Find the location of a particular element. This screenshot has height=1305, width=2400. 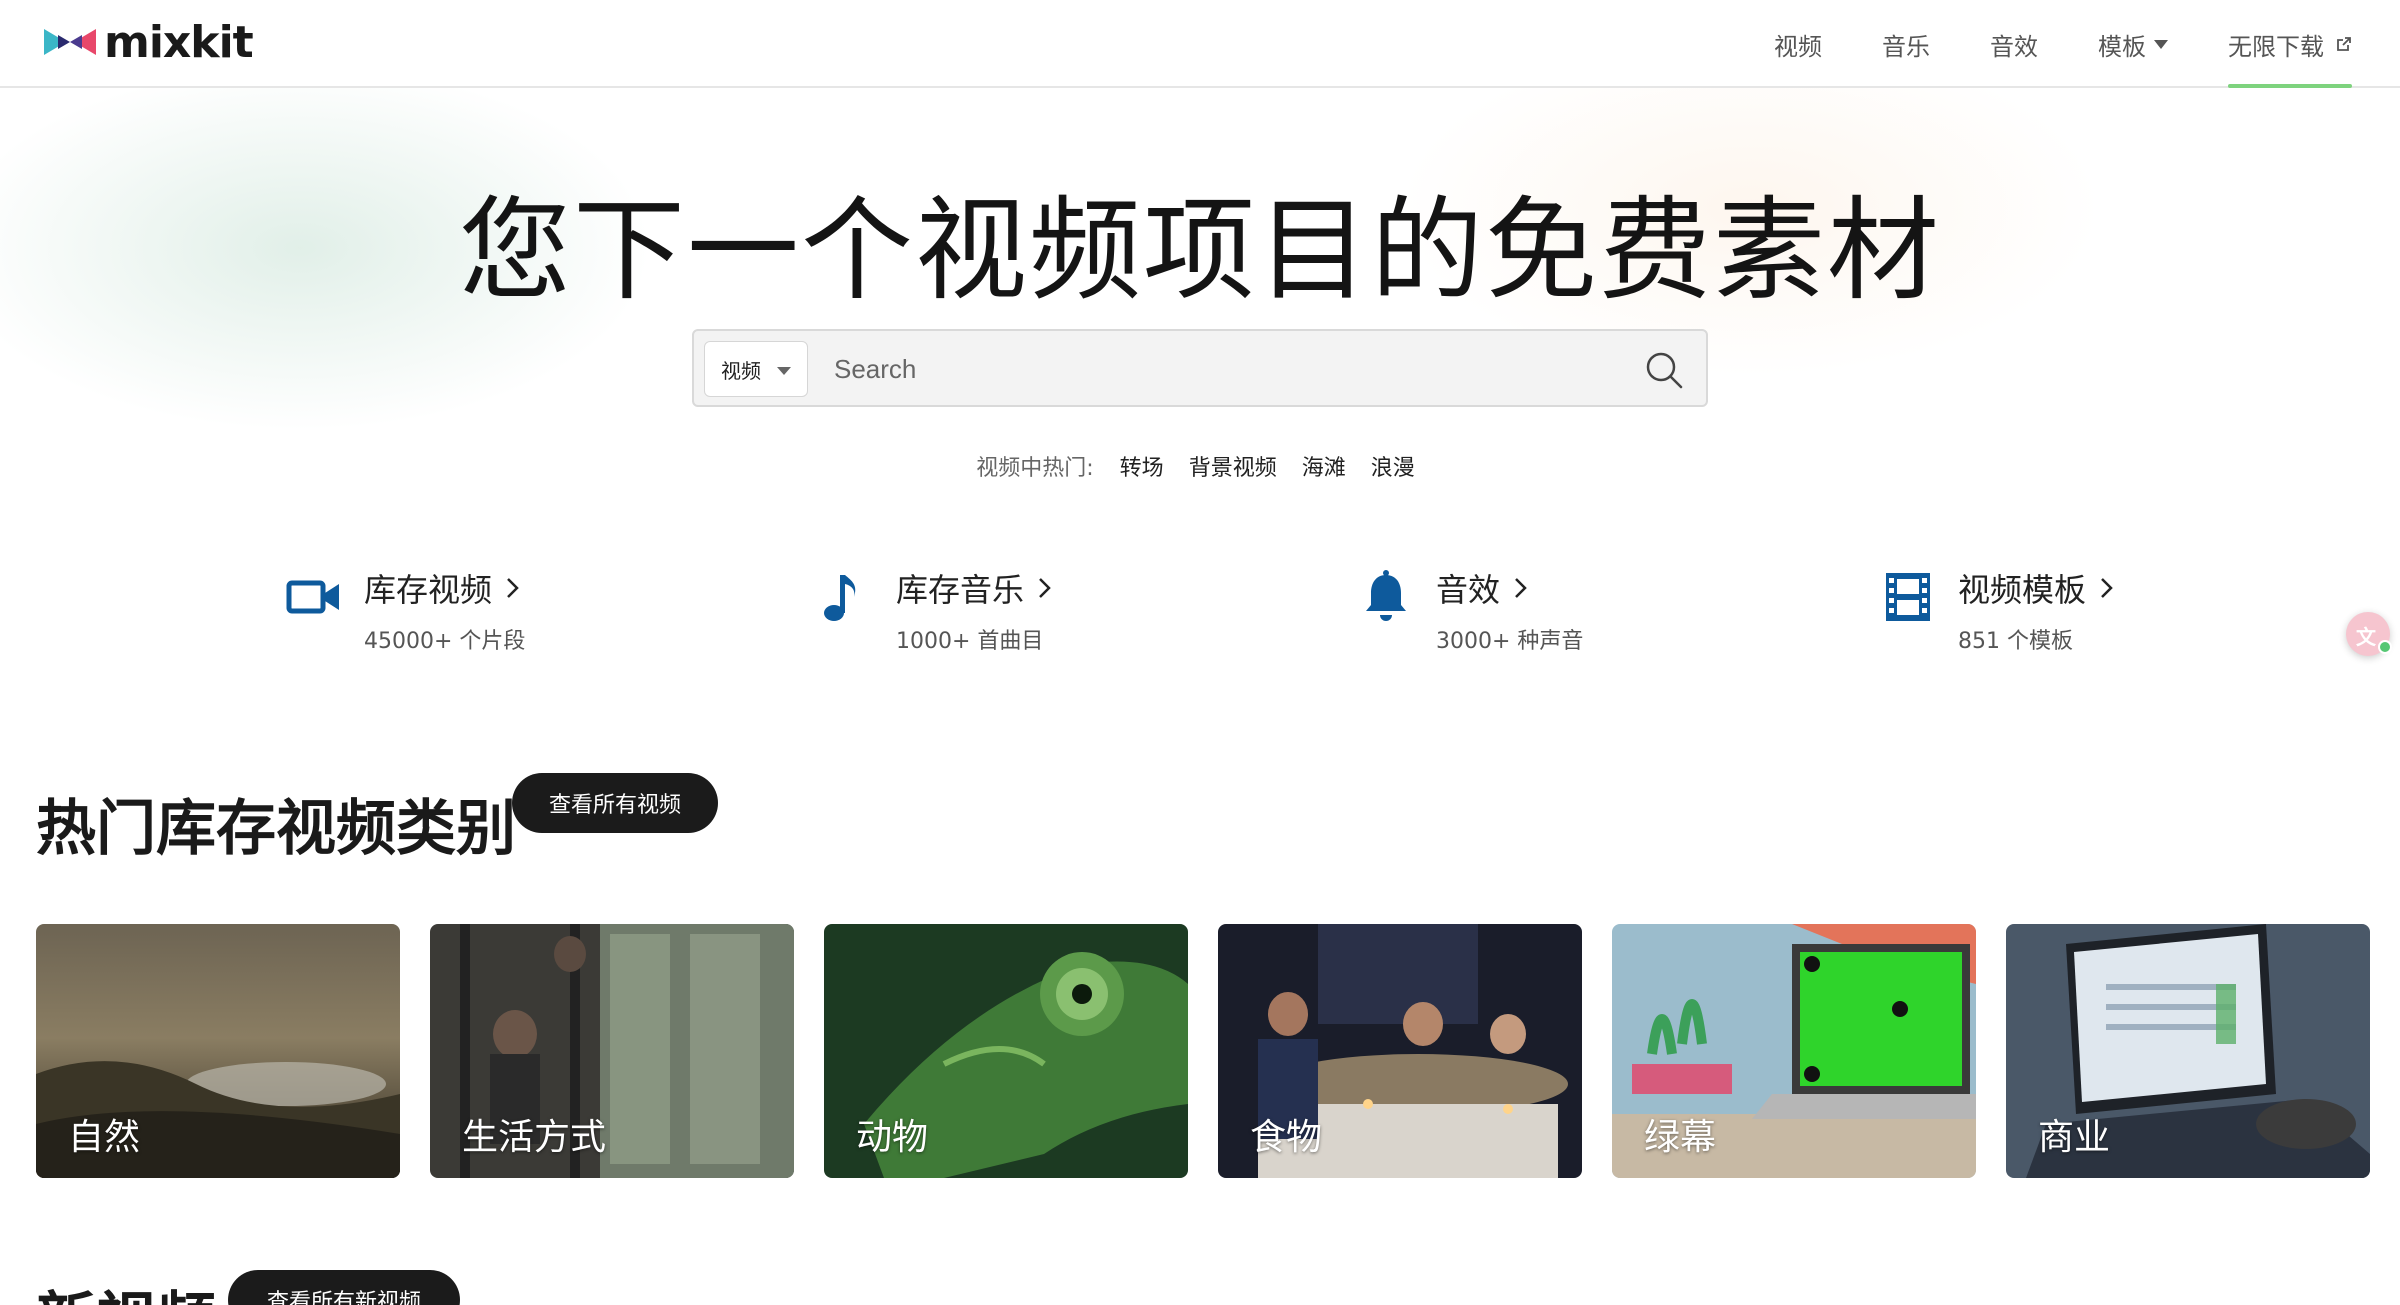

main-nav: 视频 音乐 音效 模板 无限下载 is located at coordinates (2033, 44).